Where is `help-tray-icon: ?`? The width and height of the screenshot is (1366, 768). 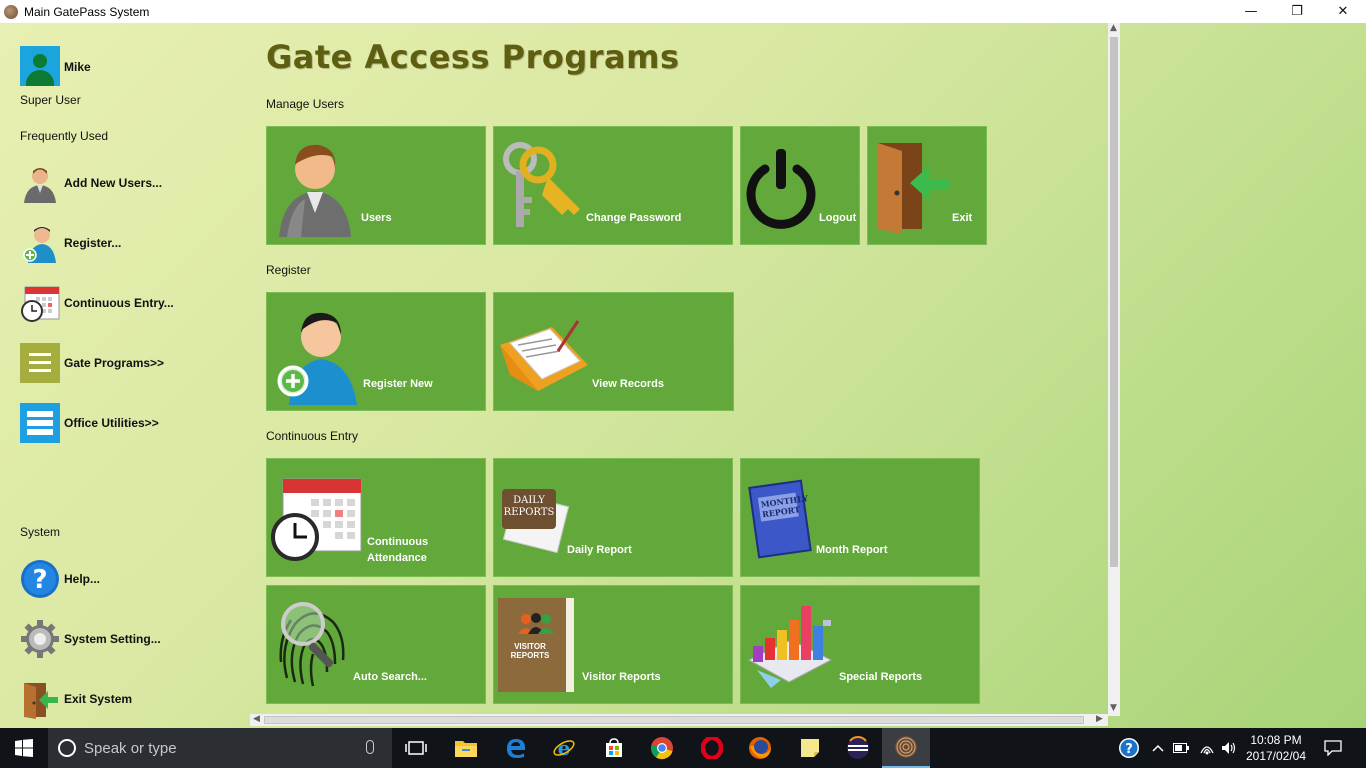 help-tray-icon: ? is located at coordinates (1129, 748).